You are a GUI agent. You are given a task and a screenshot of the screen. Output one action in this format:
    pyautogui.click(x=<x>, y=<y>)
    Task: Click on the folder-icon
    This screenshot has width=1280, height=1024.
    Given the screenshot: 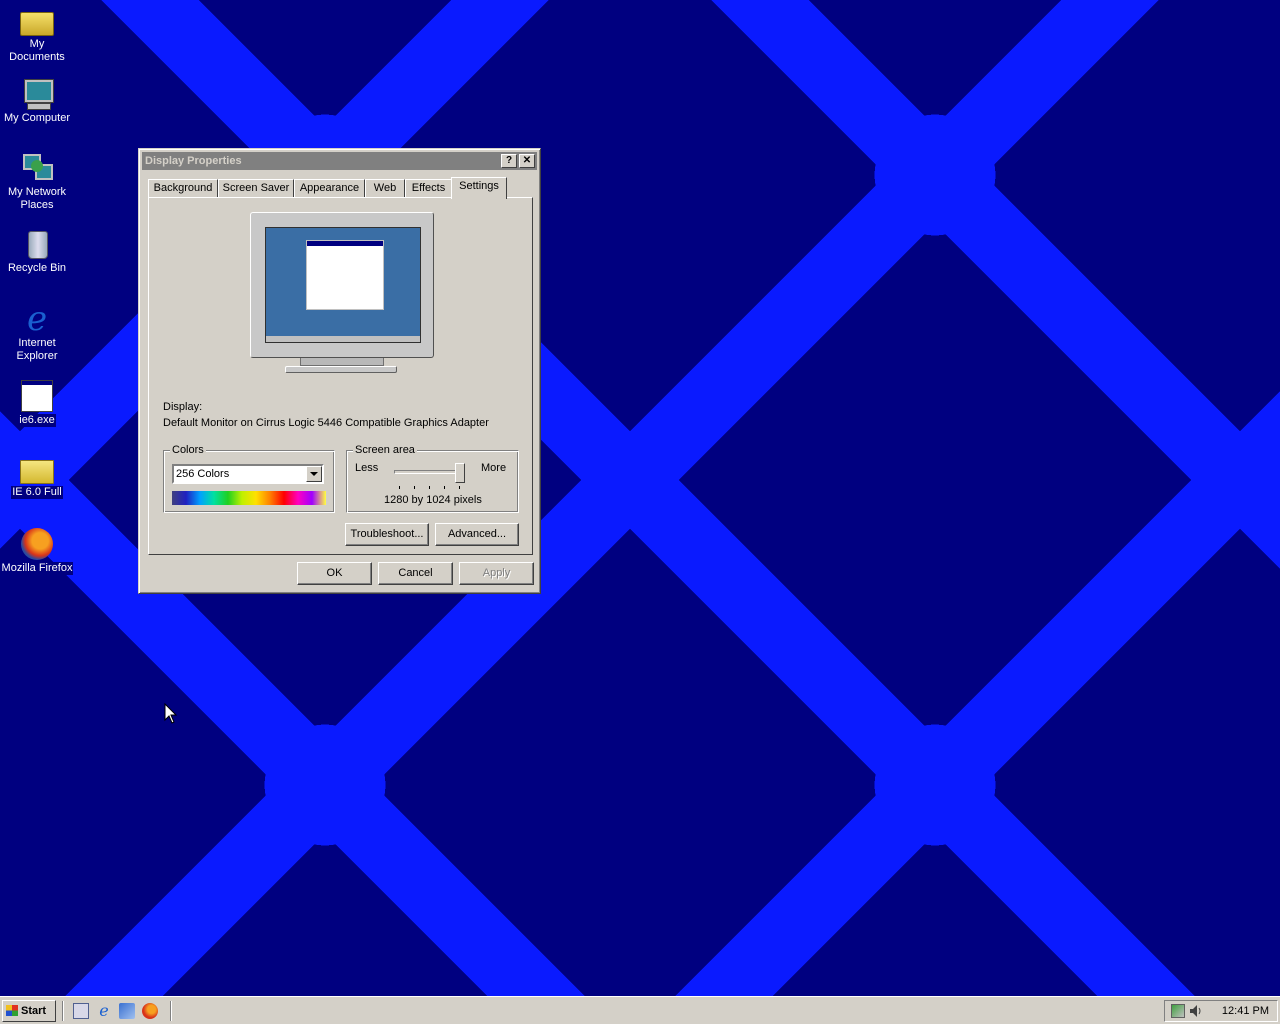 What is the action you would take?
    pyautogui.click(x=37, y=472)
    